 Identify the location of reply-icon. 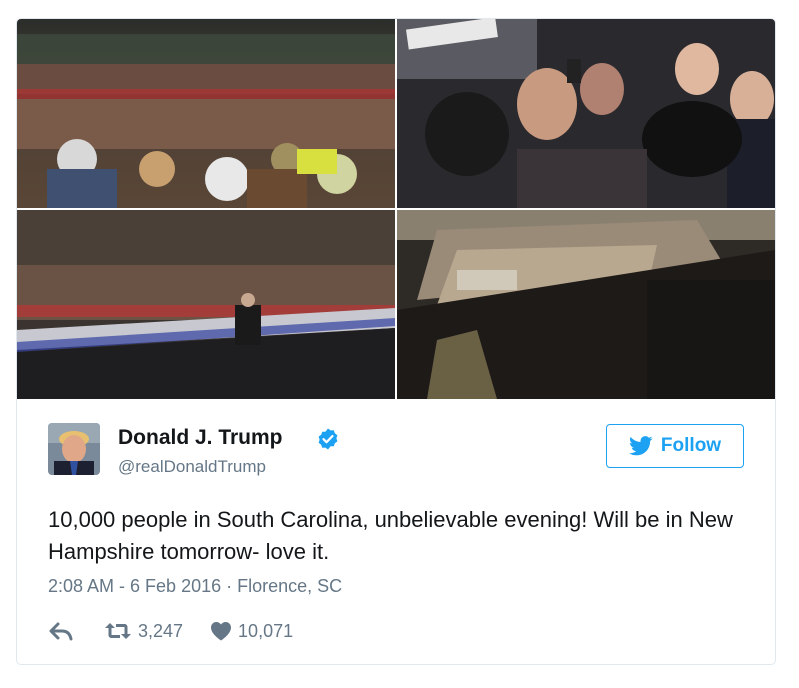
(61, 631).